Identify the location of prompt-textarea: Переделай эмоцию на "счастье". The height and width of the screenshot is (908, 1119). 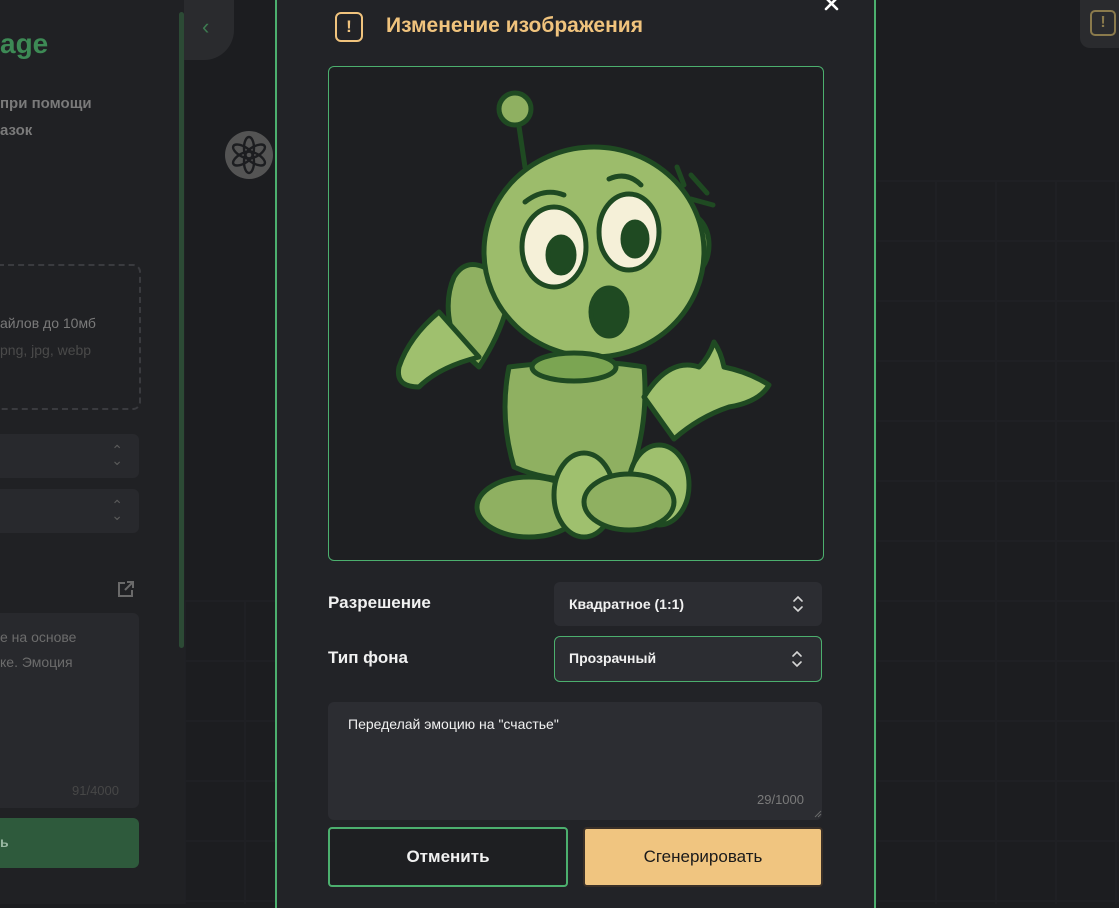
(575, 761).